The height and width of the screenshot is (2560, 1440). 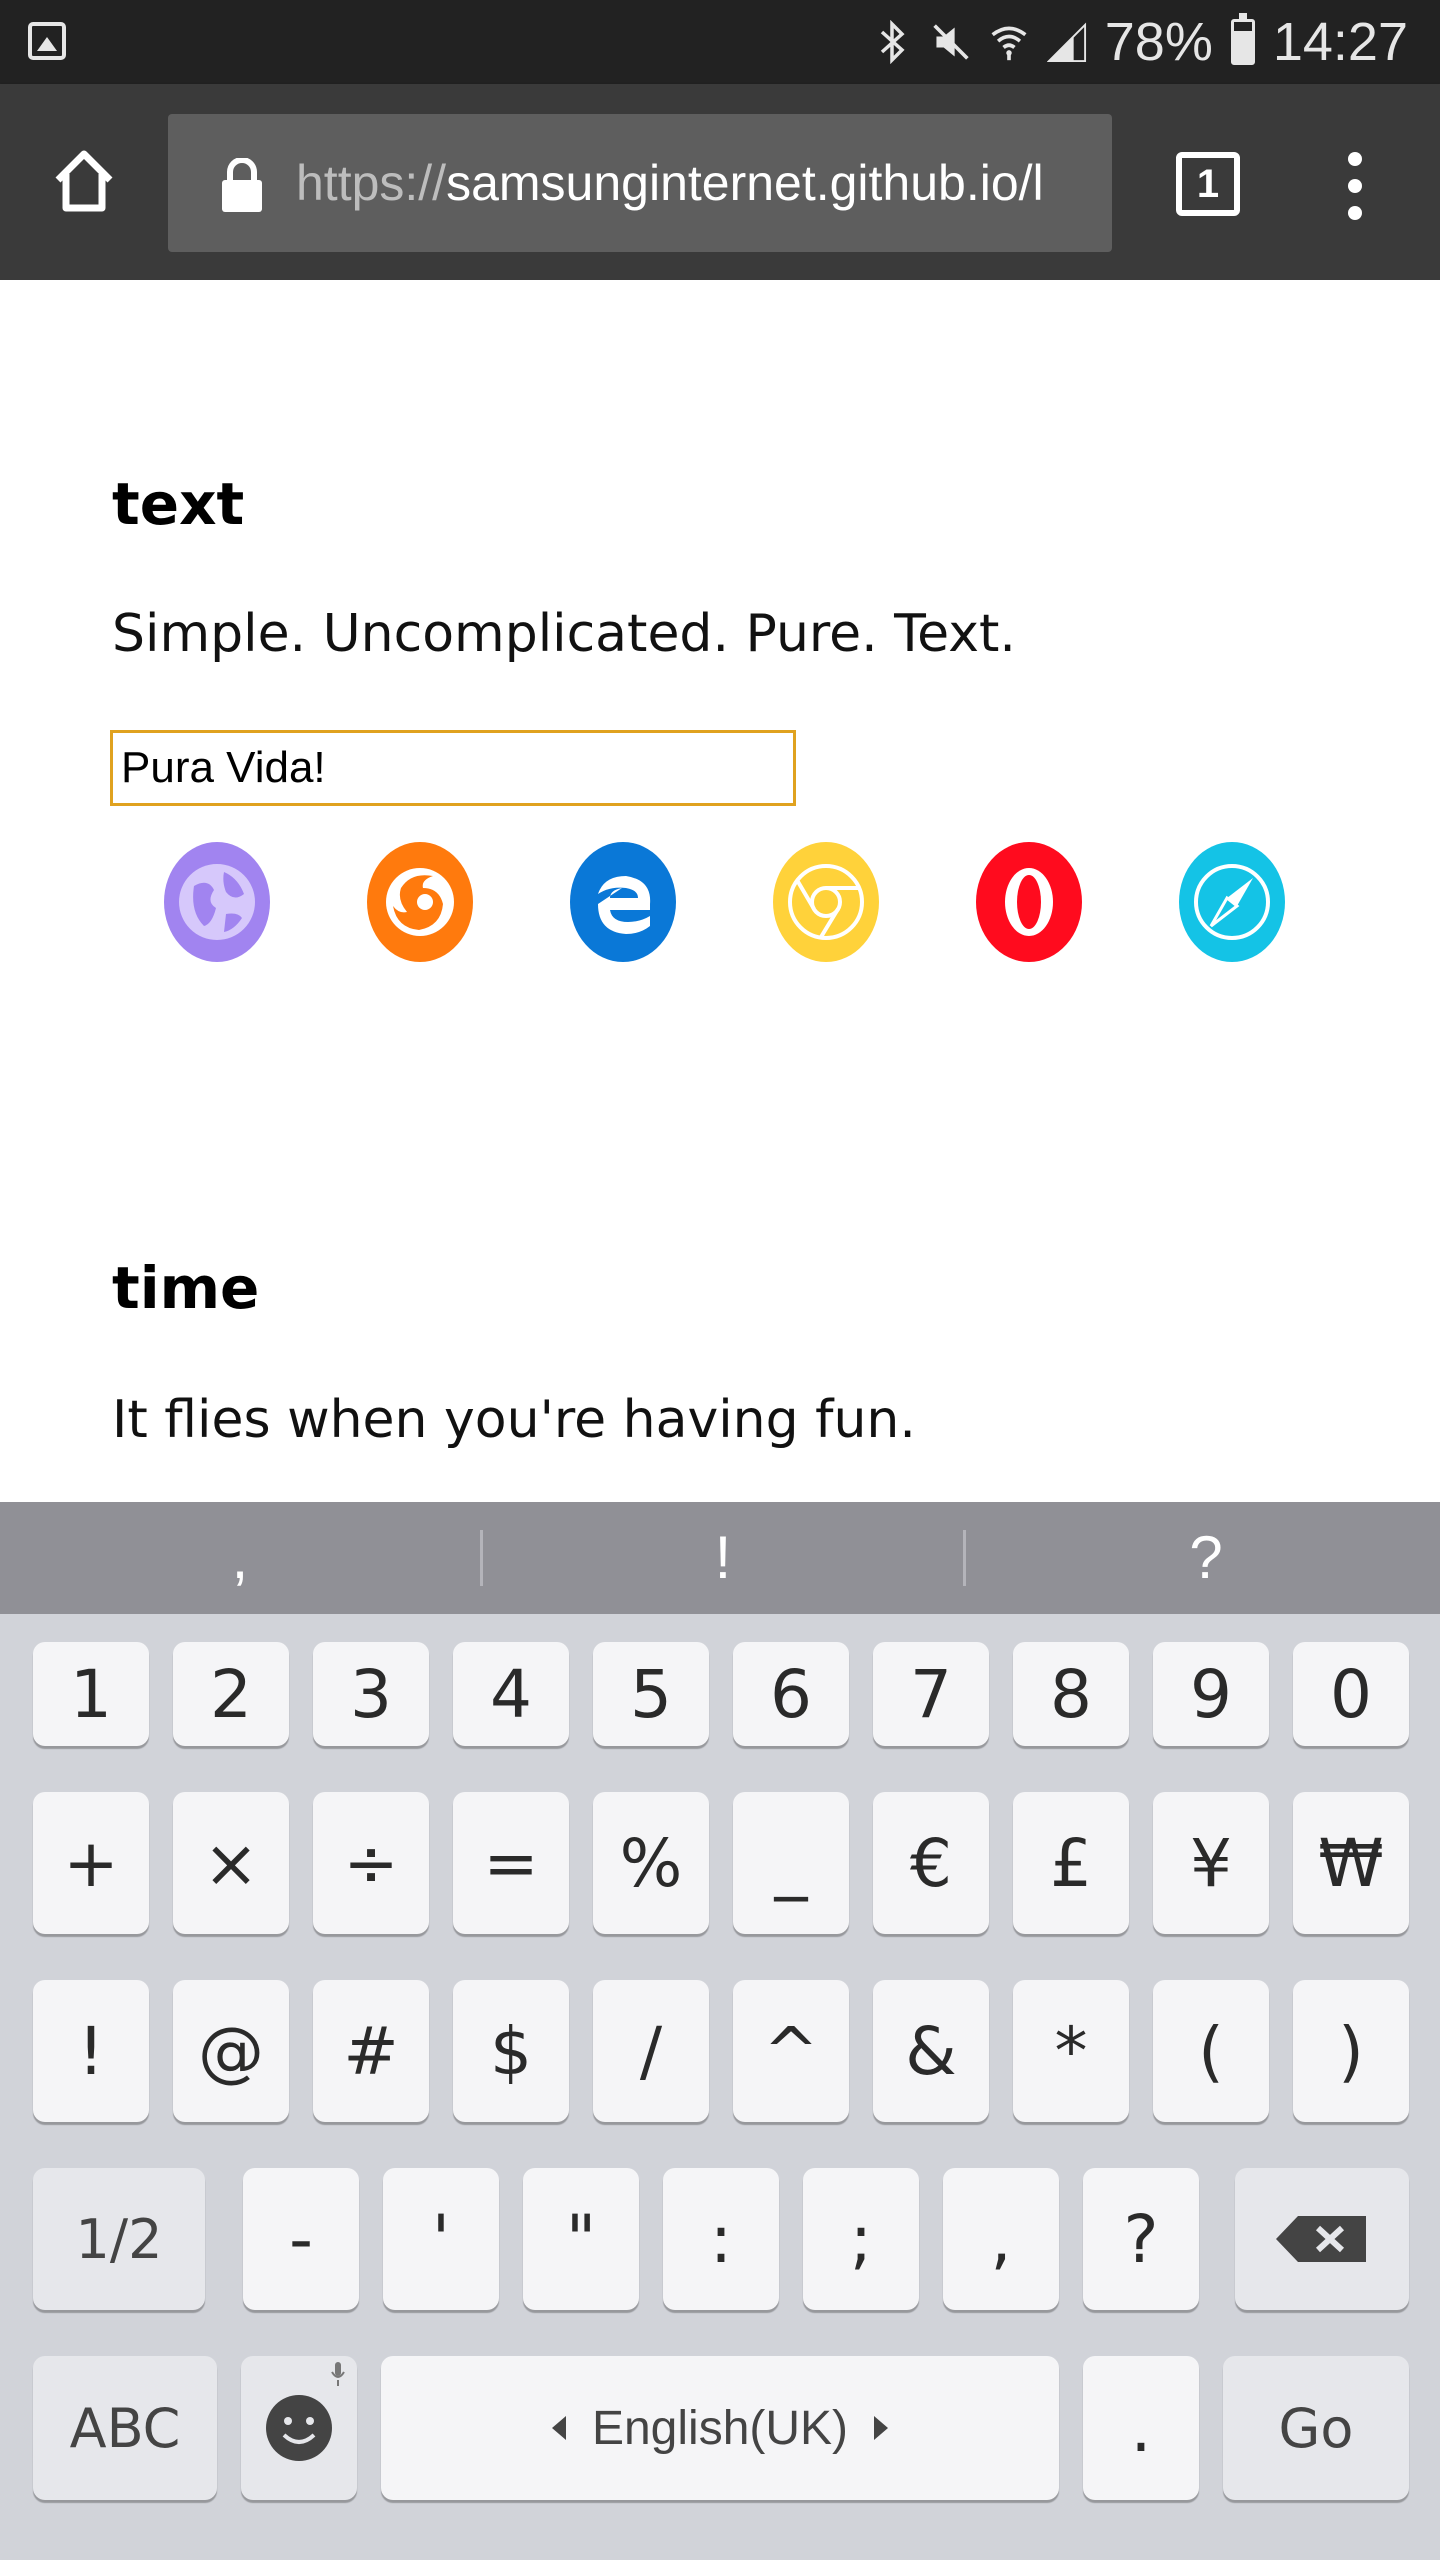 I want to click on key-quote: ", so click(x=581, y=2239).